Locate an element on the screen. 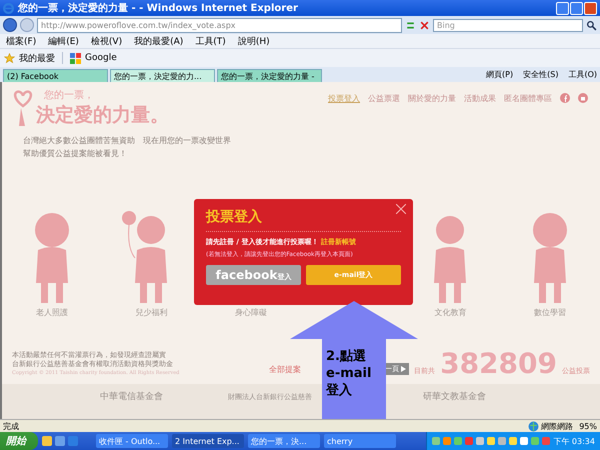  browser-e-icon is located at coordinates (8, 8).